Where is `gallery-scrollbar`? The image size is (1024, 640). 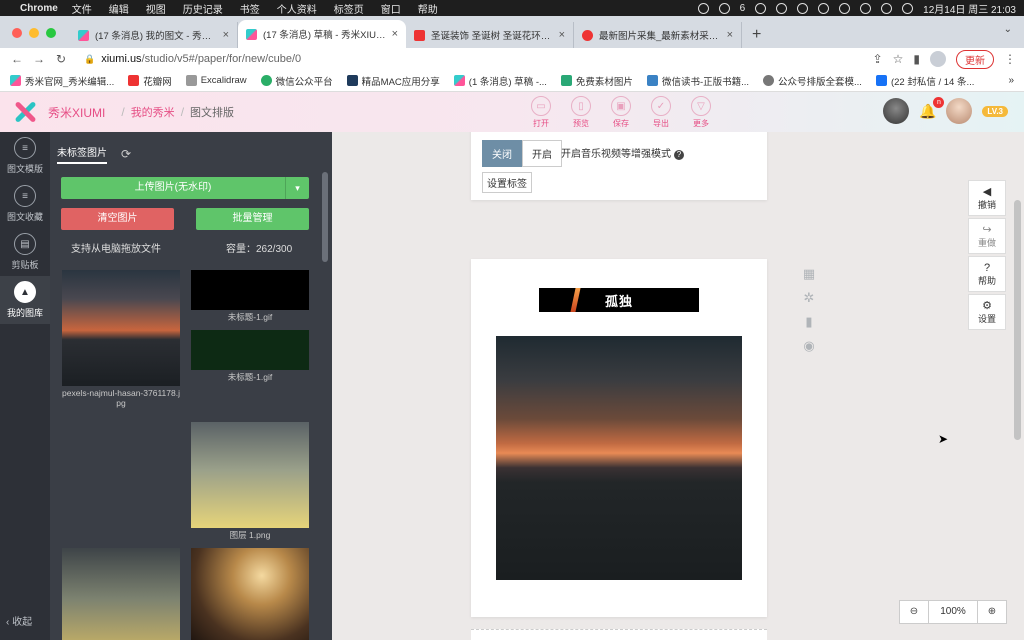
gallery-scrollbar is located at coordinates (325, 217).